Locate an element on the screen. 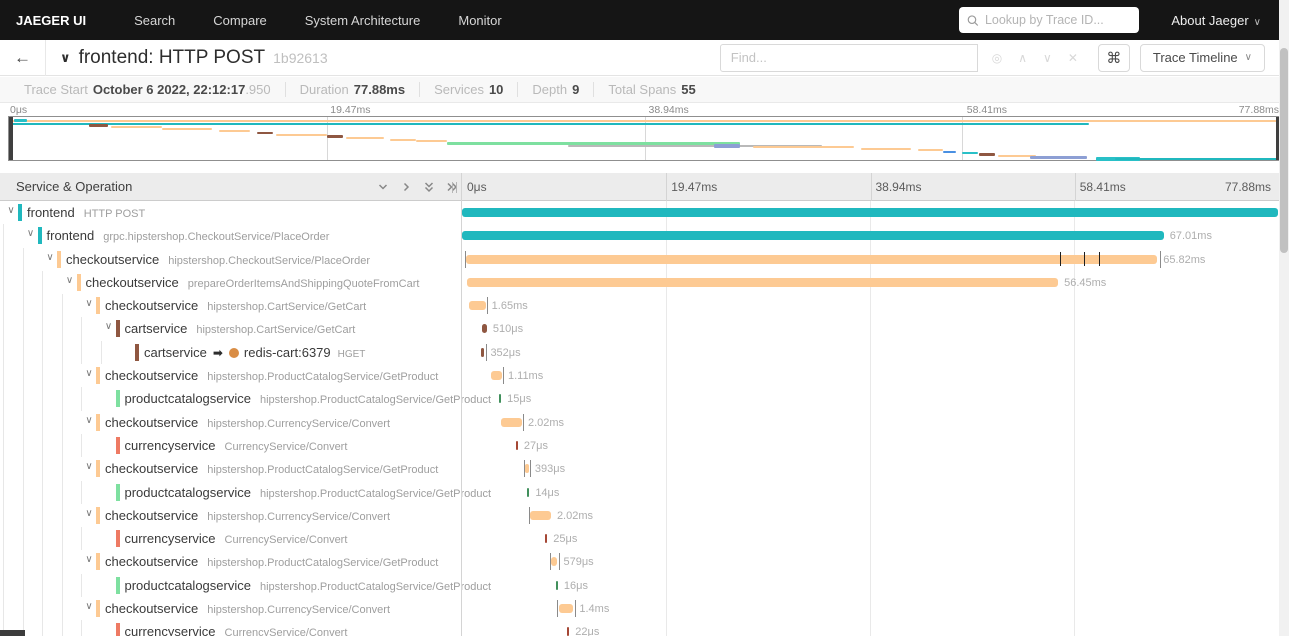 The height and width of the screenshot is (636, 1289). viewport-left-handle is located at coordinates (11, 138).